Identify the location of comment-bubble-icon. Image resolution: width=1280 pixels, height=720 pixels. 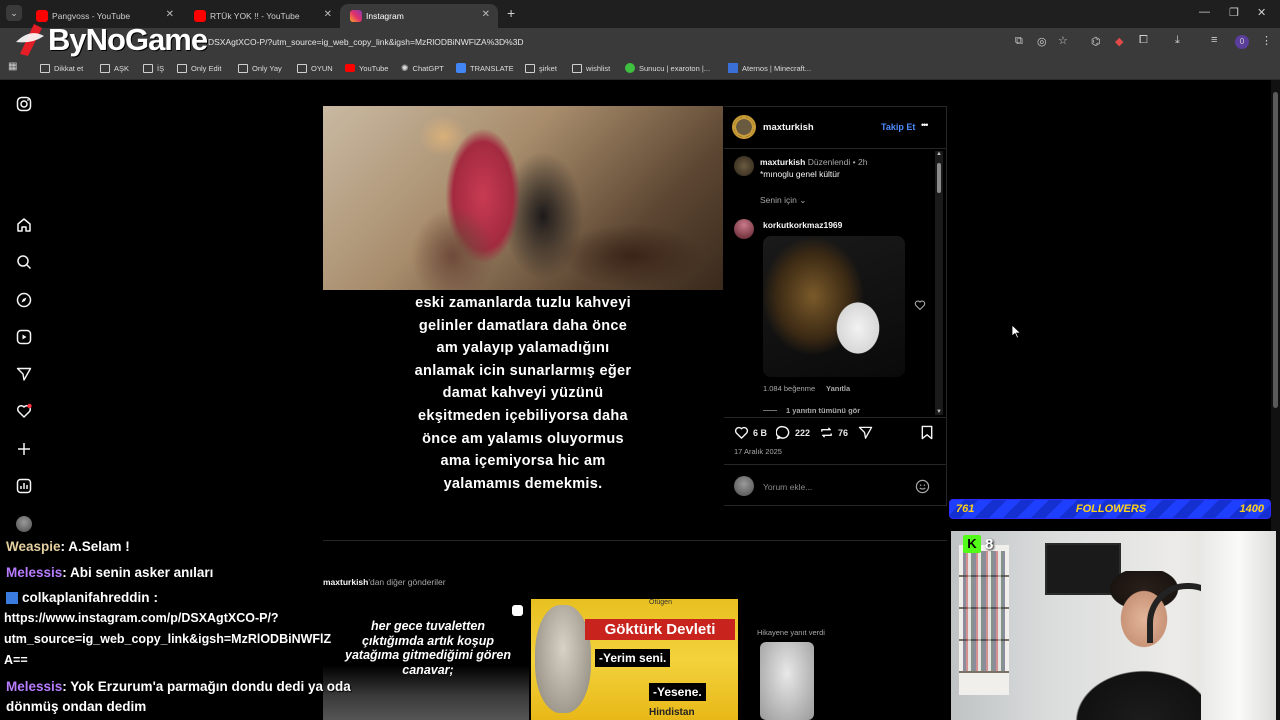
(783, 432).